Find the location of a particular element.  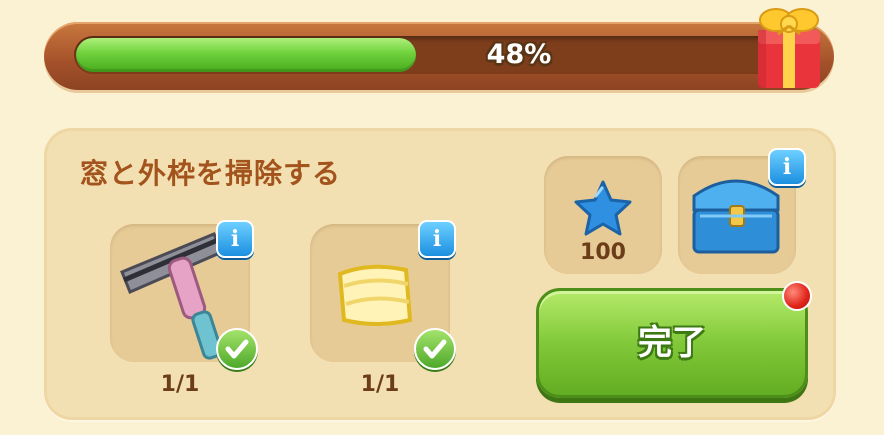

complete-button-label: 完了 is located at coordinates (672, 343).